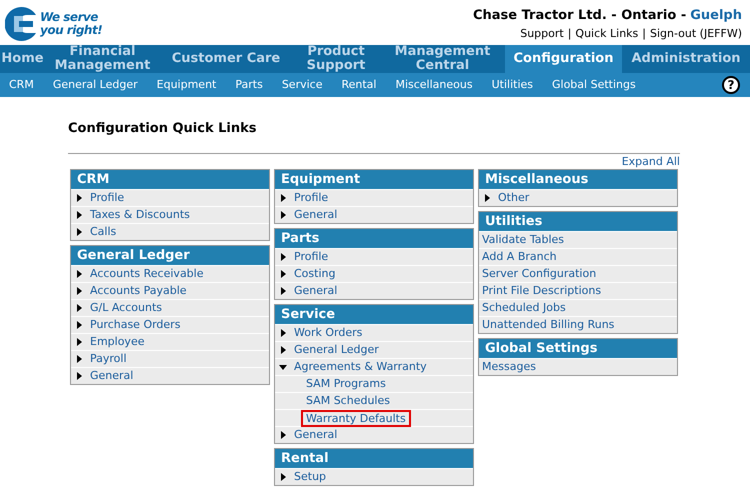 Image resolution: width=750 pixels, height=500 pixels. Describe the element at coordinates (578, 221) in the screenshot. I see `panel-title: Utilities` at that location.